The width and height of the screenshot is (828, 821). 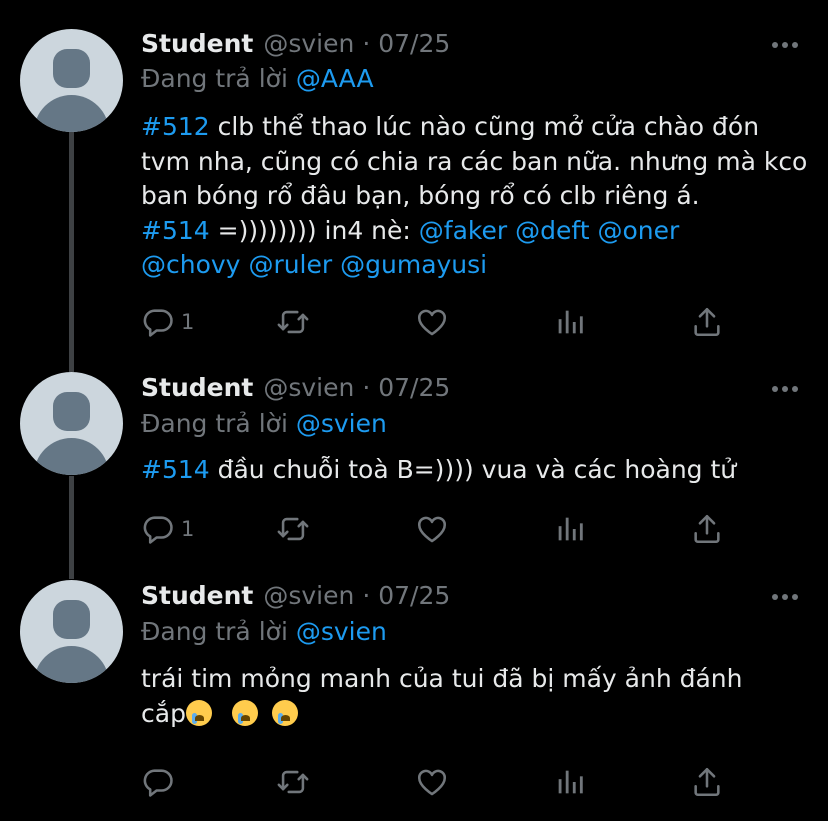 I want to click on handle: @svien, so click(x=308, y=595).